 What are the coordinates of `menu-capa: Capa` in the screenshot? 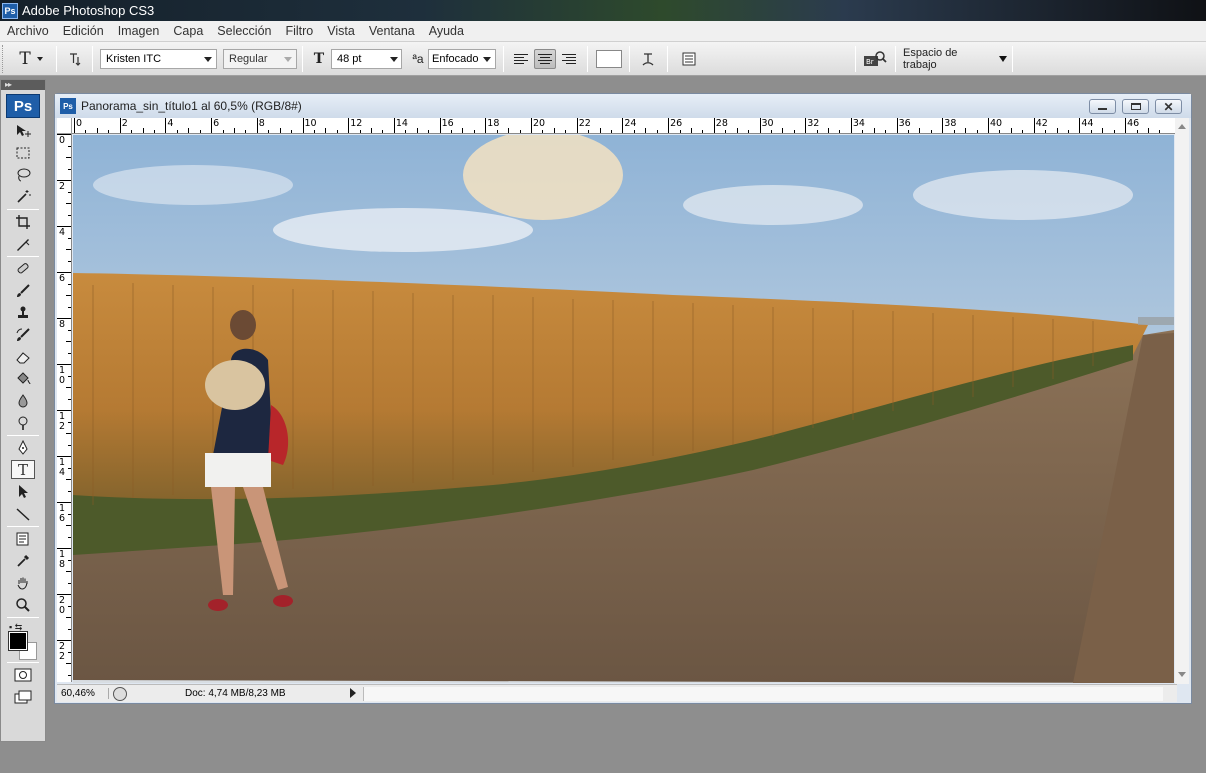 It's located at (188, 31).